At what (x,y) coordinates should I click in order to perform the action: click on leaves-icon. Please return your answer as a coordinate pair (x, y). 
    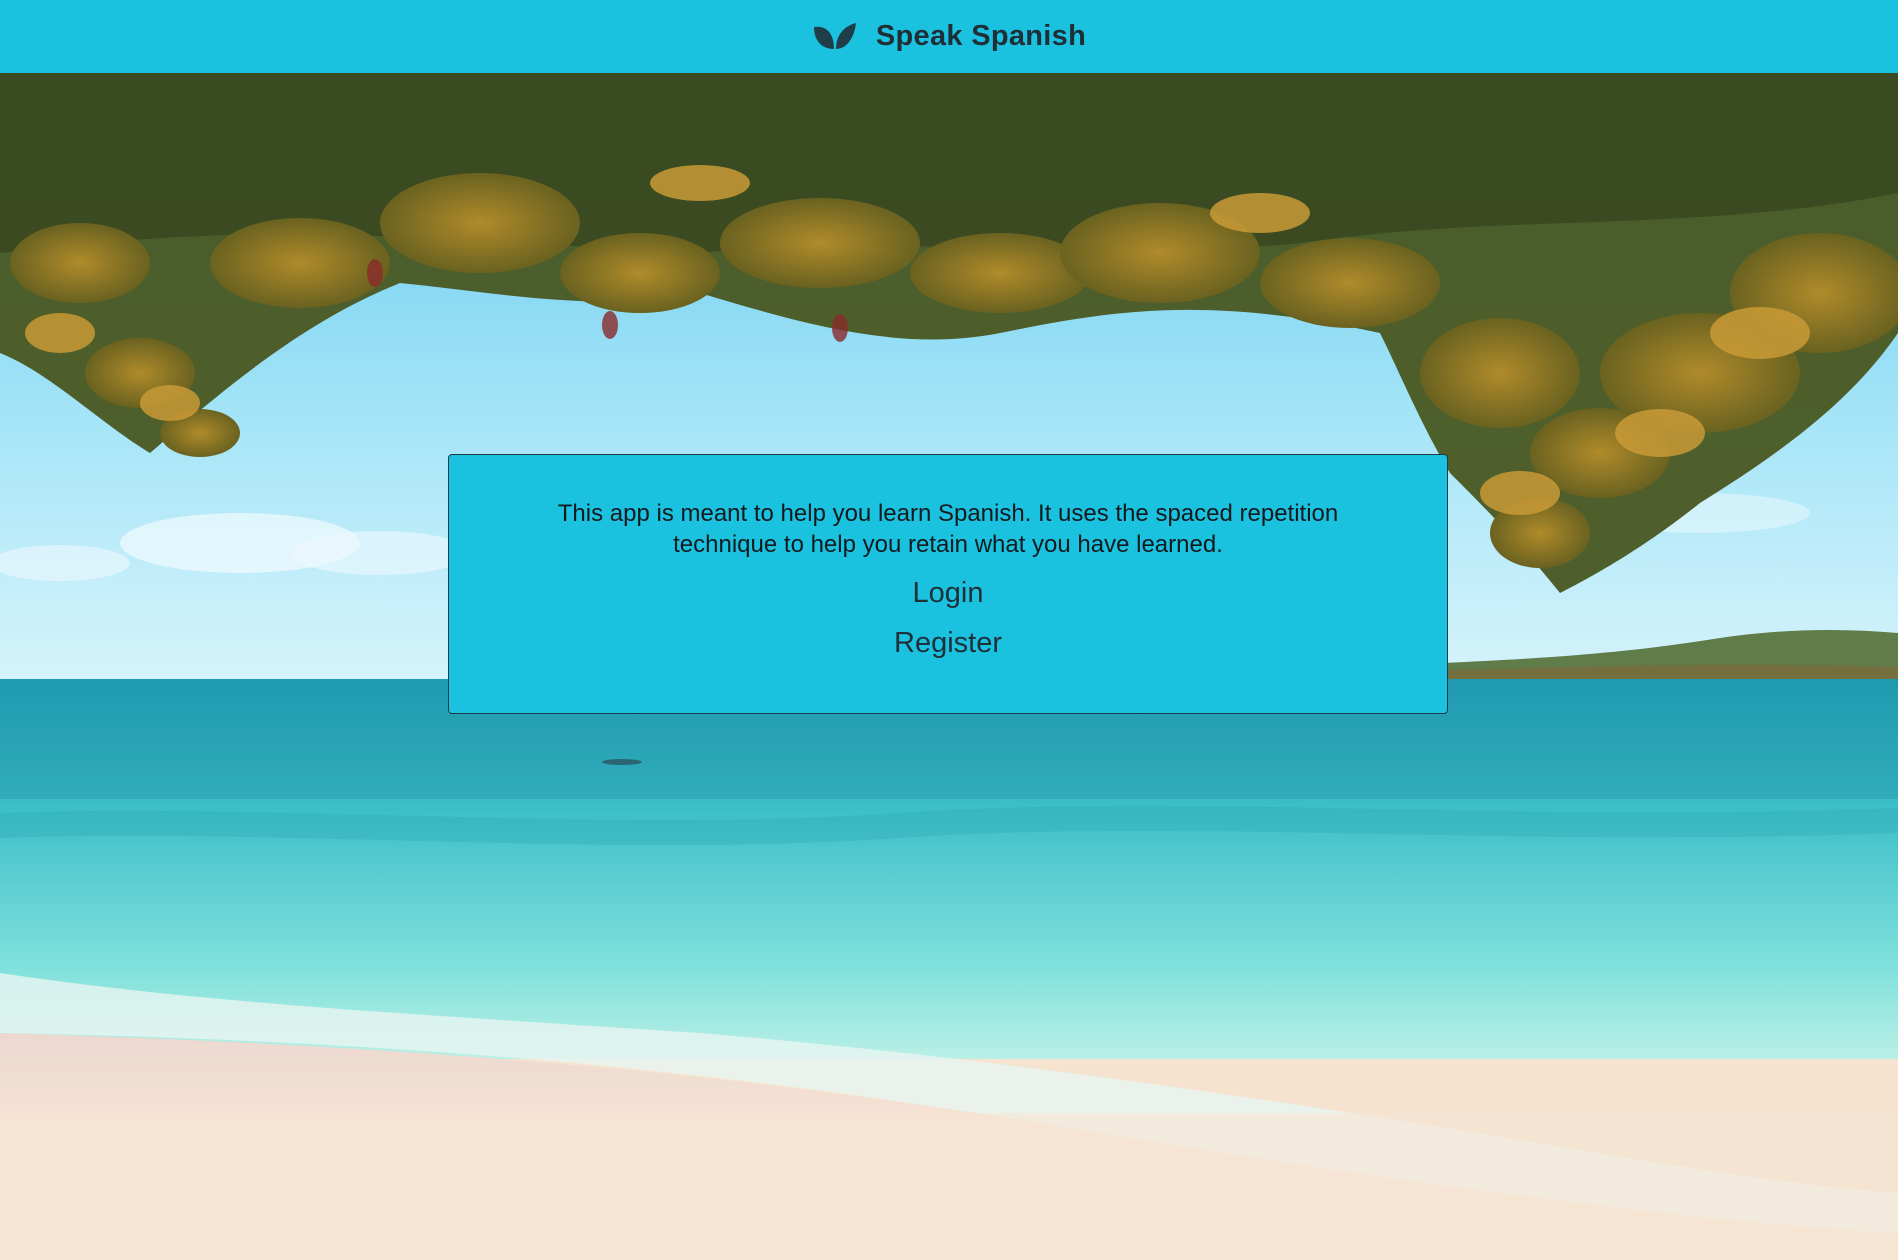
    Looking at the image, I should click on (834, 35).